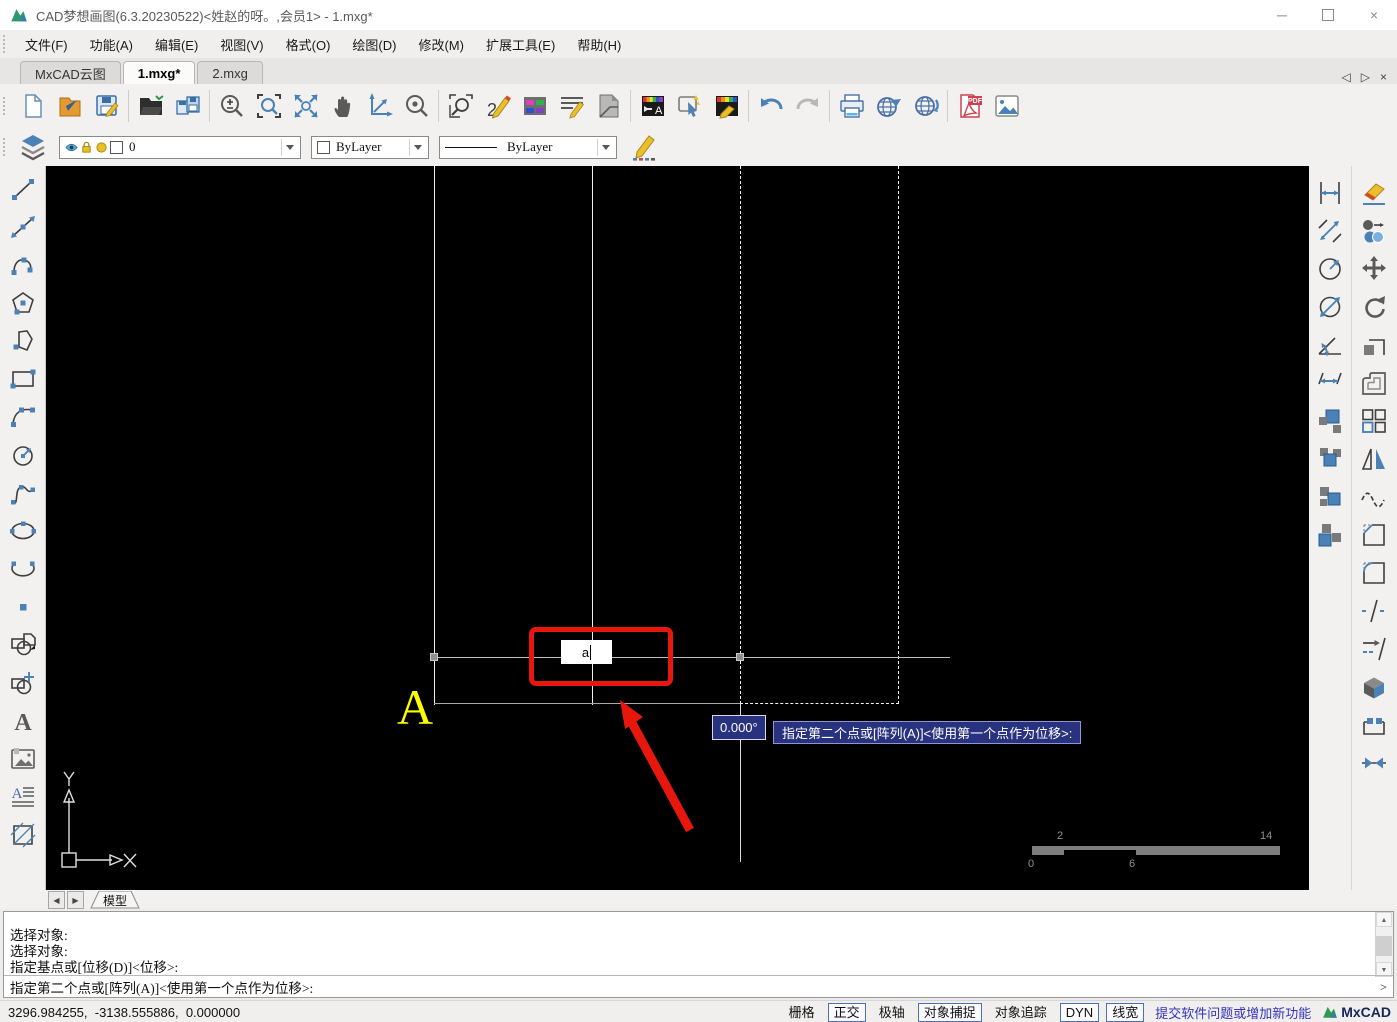 Image resolution: width=1397 pixels, height=1022 pixels. Describe the element at coordinates (608, 106) in the screenshot. I see `page-setup-button` at that location.